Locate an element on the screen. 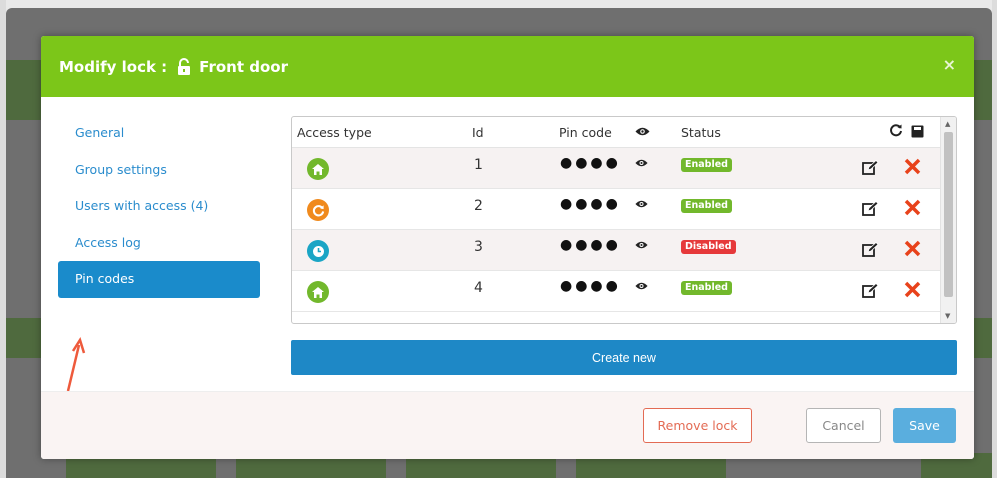 This screenshot has height=478, width=997. table-header: Access type Id Pin code Status is located at coordinates (624, 132).